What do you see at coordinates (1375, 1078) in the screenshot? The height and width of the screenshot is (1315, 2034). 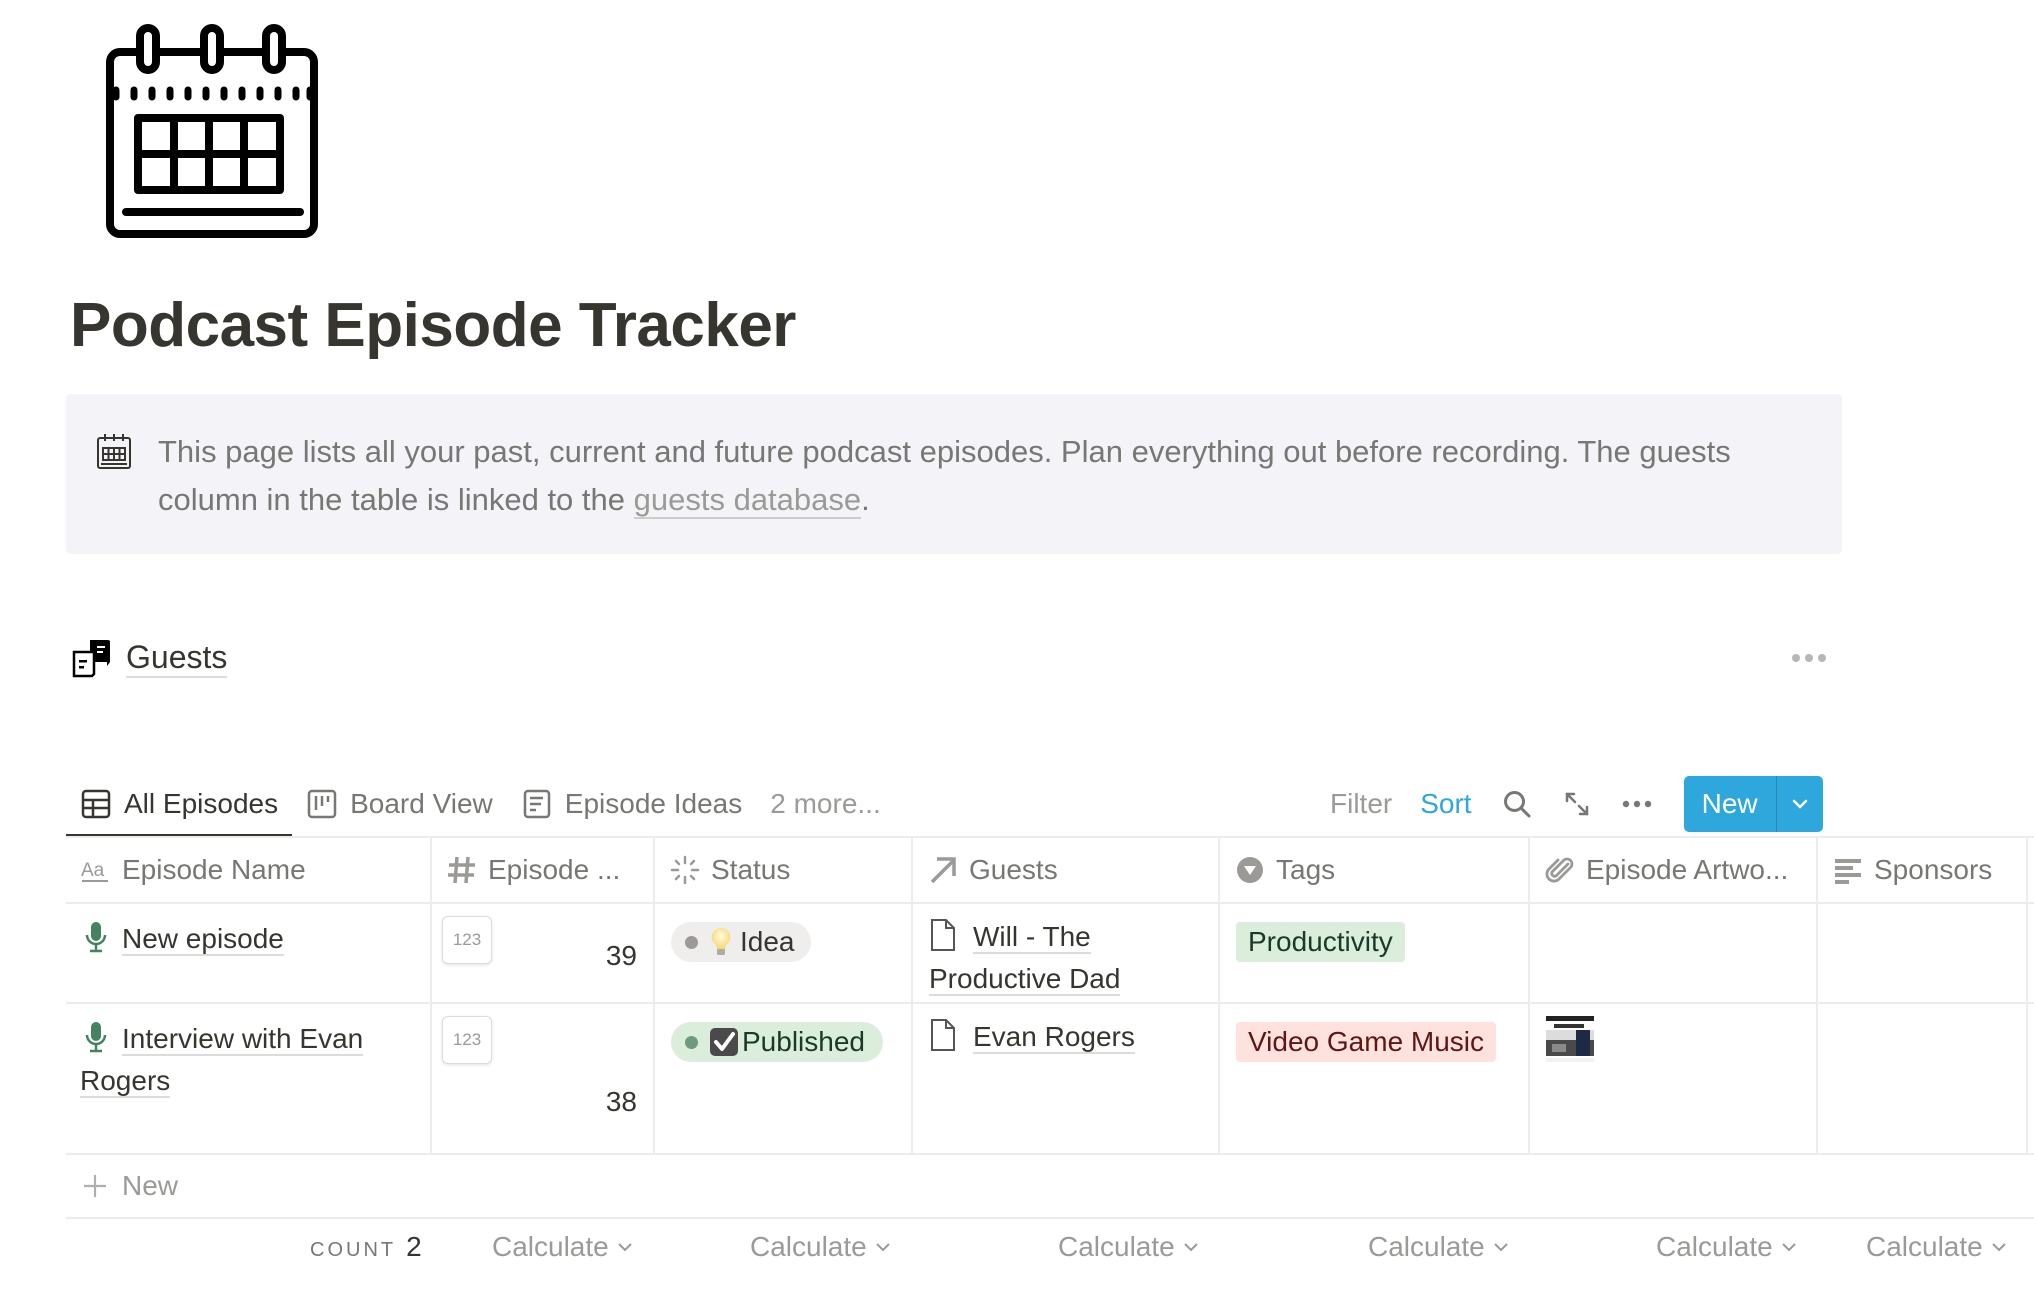 I see `tags-cell: Video Game Music` at bounding box center [1375, 1078].